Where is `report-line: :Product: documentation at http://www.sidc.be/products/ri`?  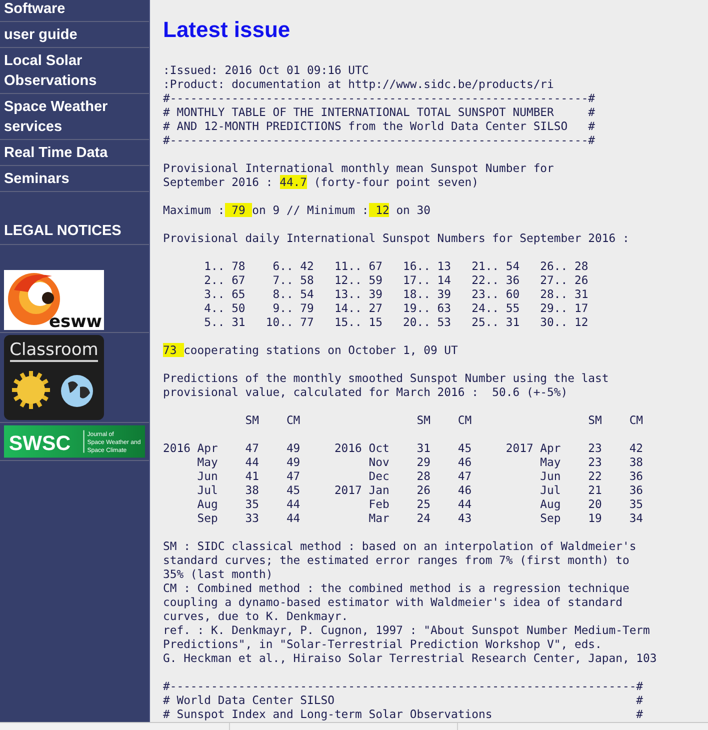 report-line: :Product: documentation at http://www.sidc.be/products/ri is located at coordinates (358, 84).